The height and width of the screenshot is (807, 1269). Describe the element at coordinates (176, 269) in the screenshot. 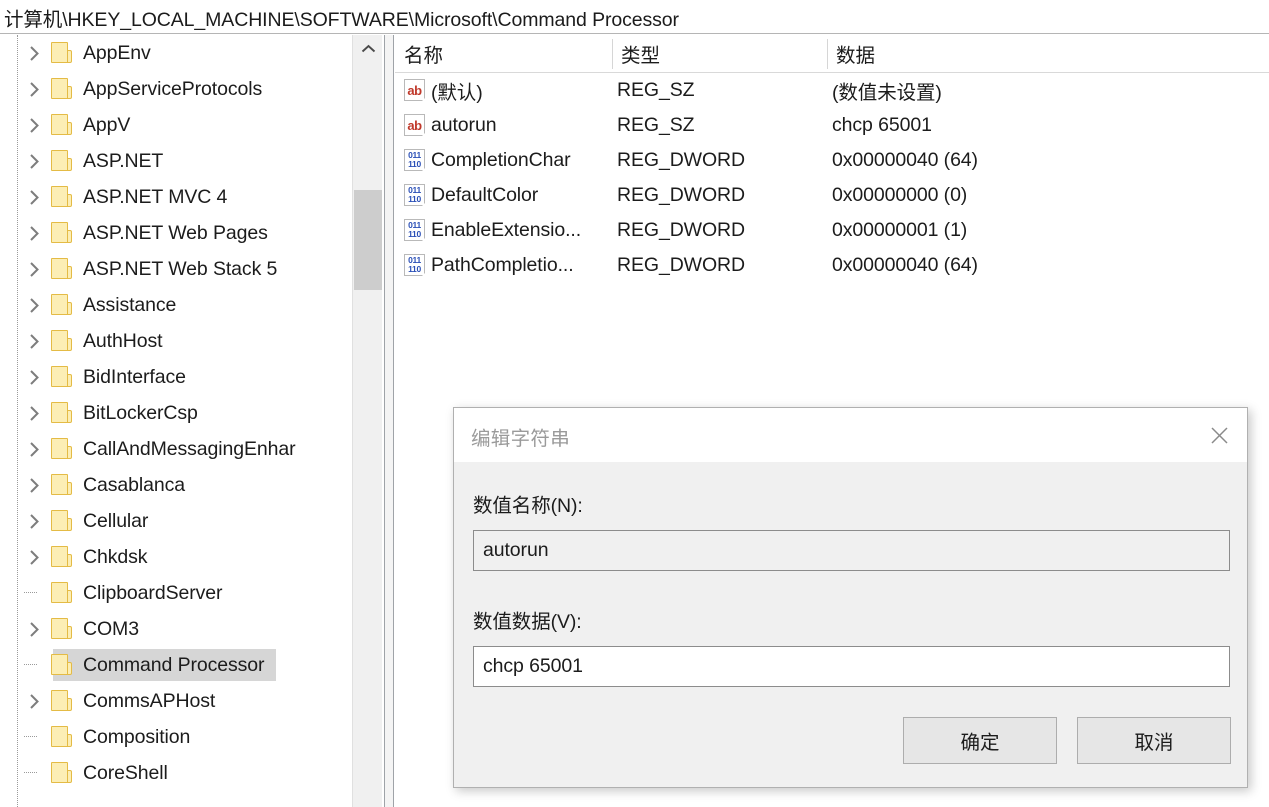

I see `tree-item-asp-net-web-stack-5: ASP.NET Web Stack 5` at that location.